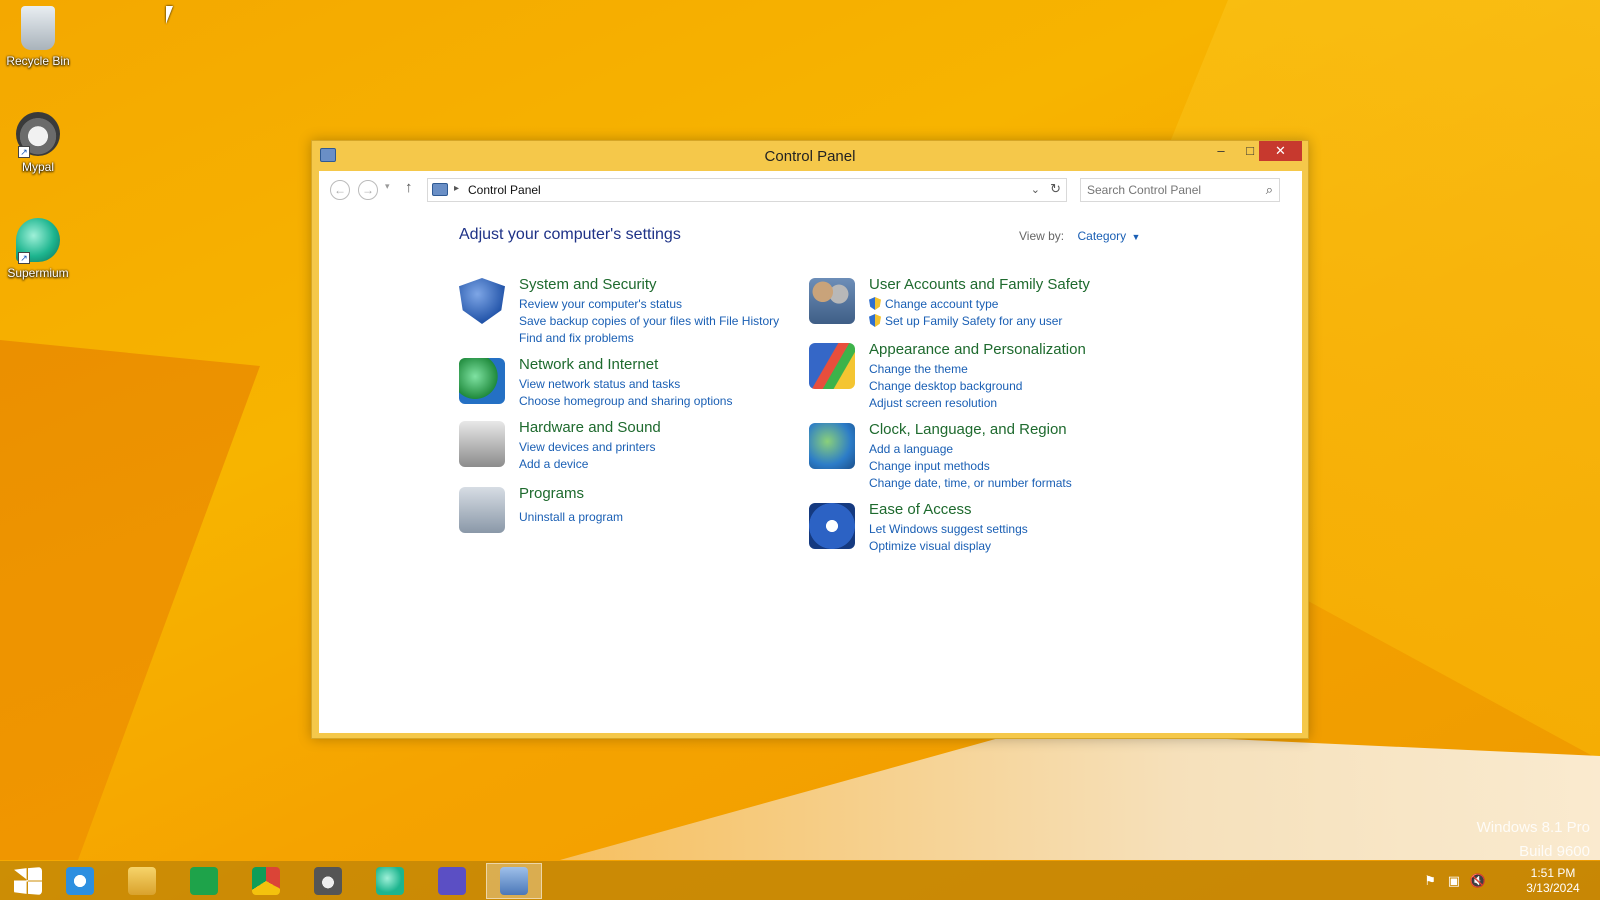 This screenshot has width=1600, height=900. What do you see at coordinates (968, 429) in the screenshot?
I see `category-title: Clock, Language, and Region` at bounding box center [968, 429].